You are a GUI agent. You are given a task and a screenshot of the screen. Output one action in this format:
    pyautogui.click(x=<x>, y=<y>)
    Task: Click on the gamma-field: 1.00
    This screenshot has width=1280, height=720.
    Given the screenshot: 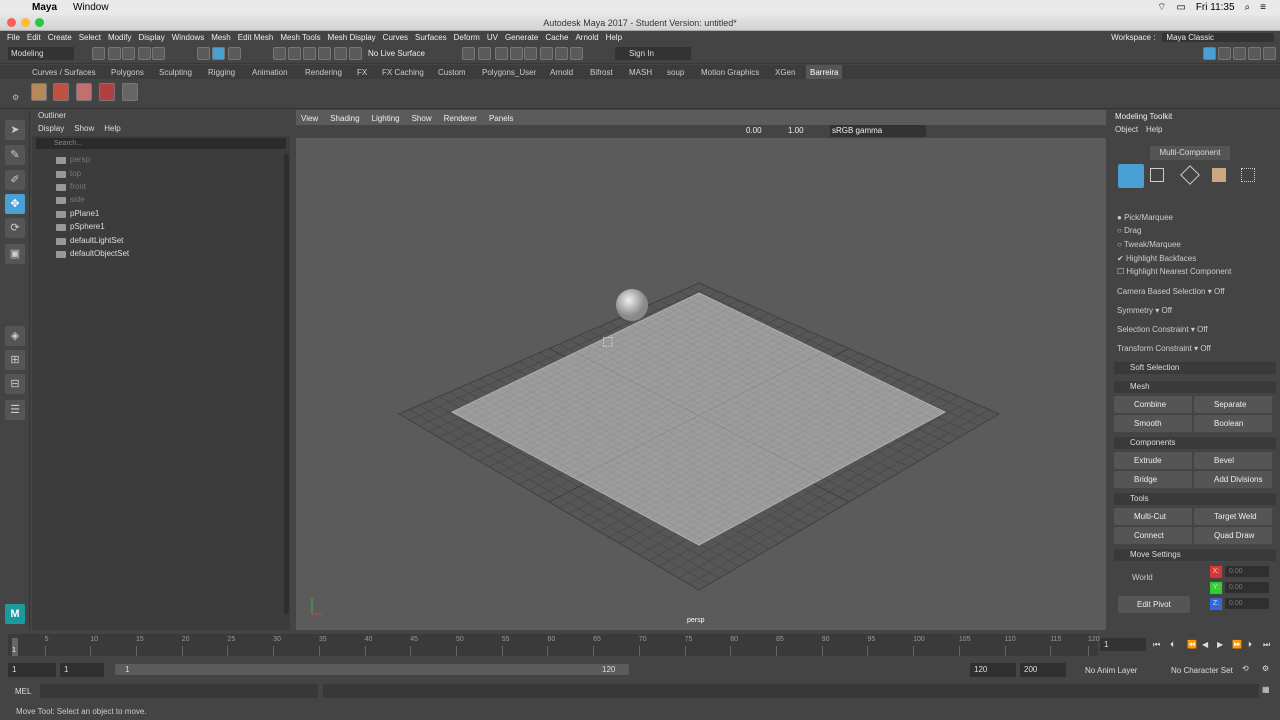 What is the action you would take?
    pyautogui.click(x=796, y=130)
    